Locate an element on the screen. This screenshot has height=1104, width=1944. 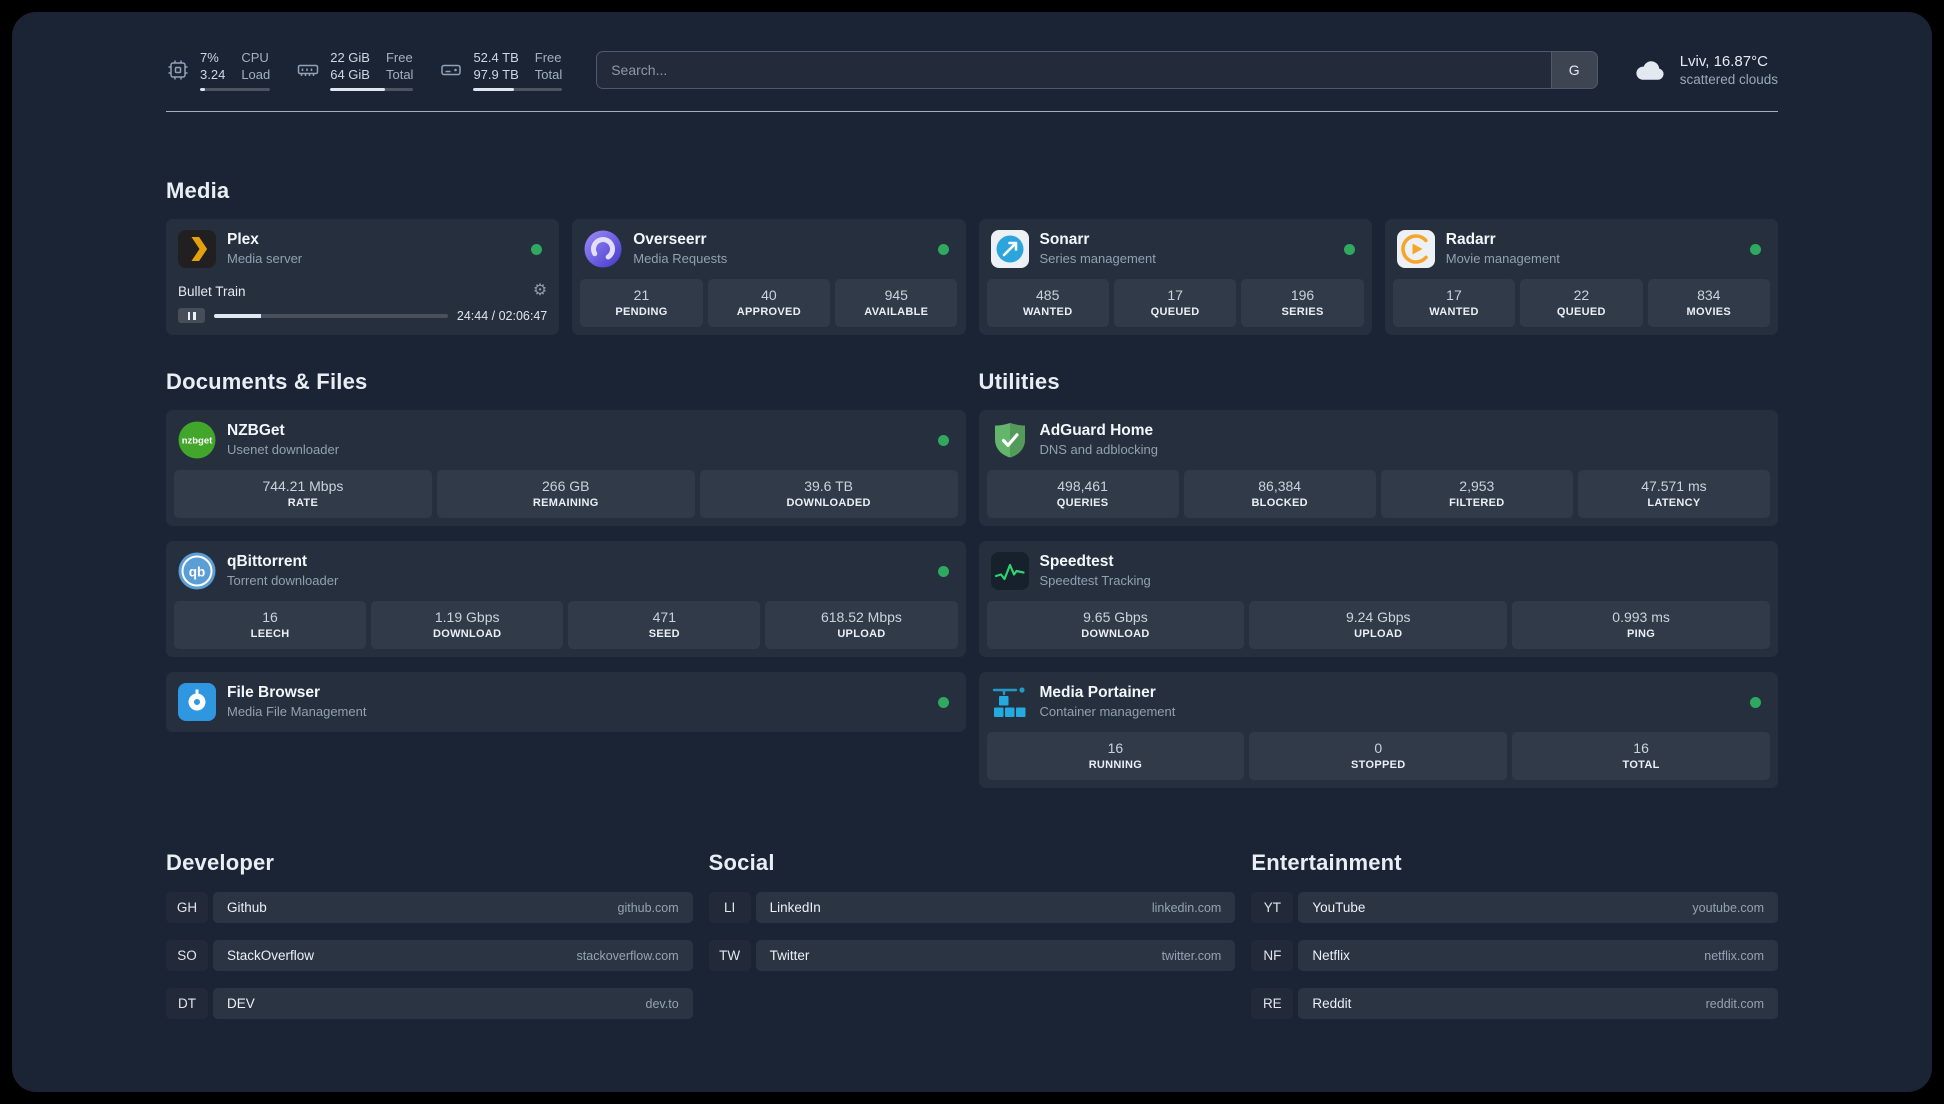
speedtest-icon is located at coordinates (1009, 571).